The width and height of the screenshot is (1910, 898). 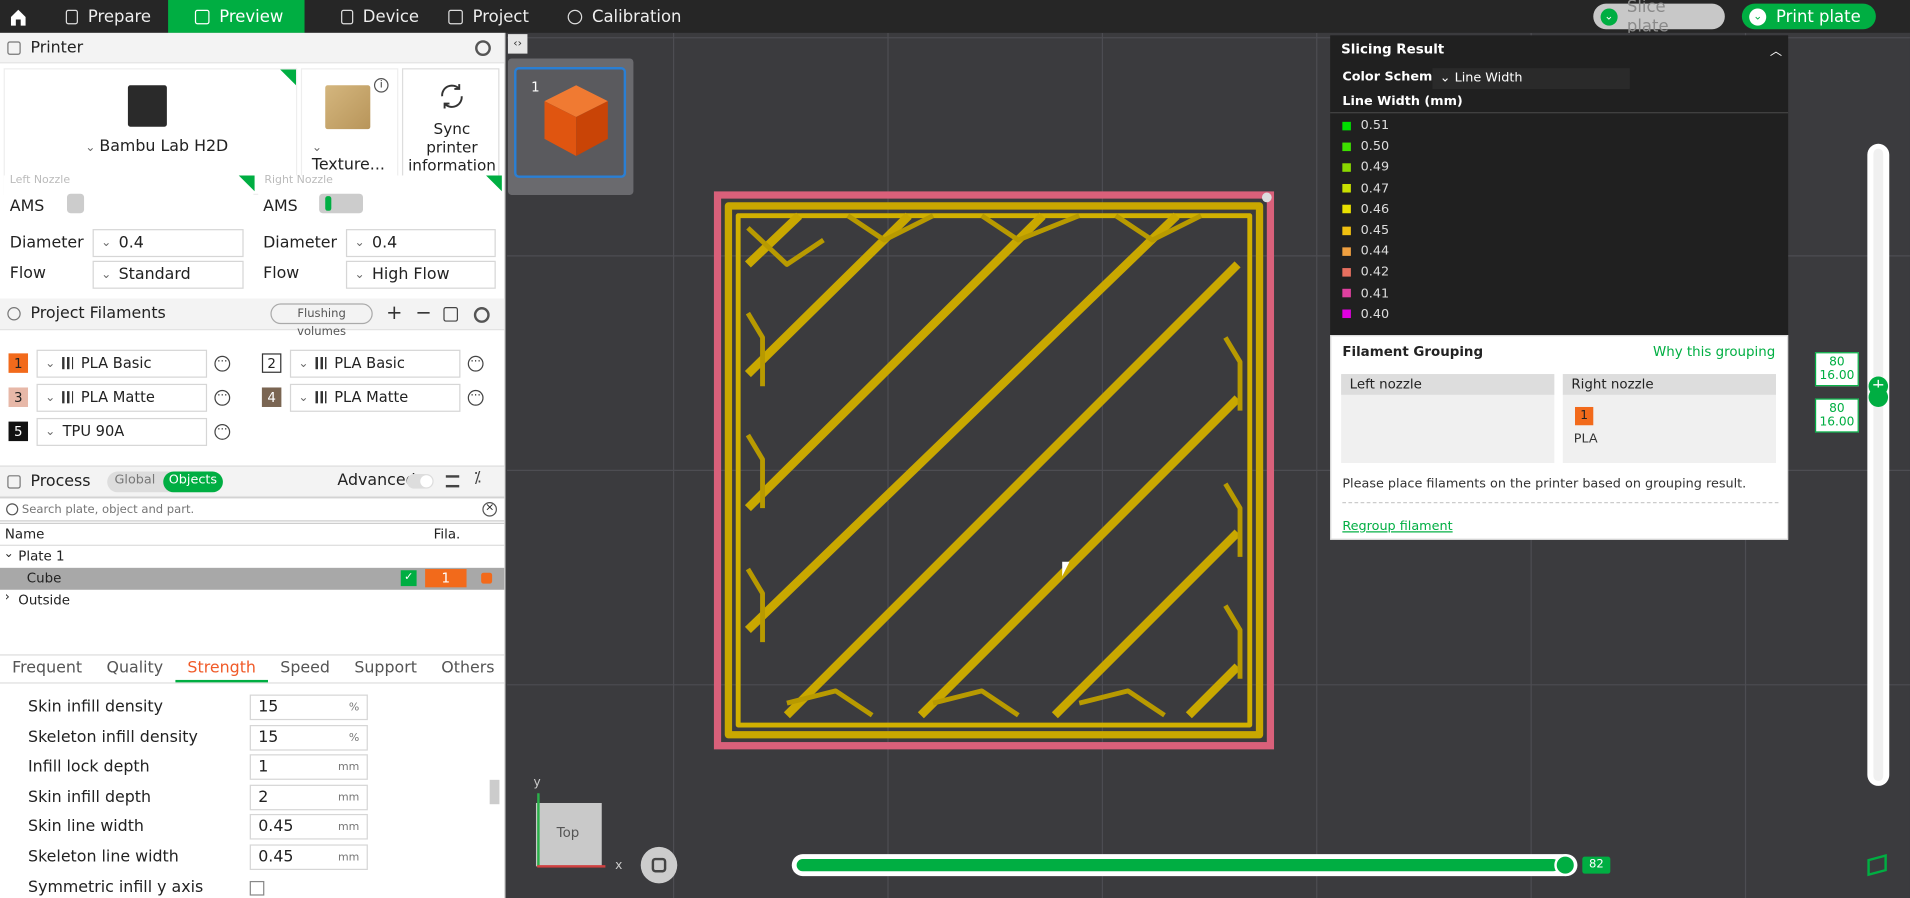 What do you see at coordinates (477, 478) in the screenshot?
I see `compare-icon: ⁒` at bounding box center [477, 478].